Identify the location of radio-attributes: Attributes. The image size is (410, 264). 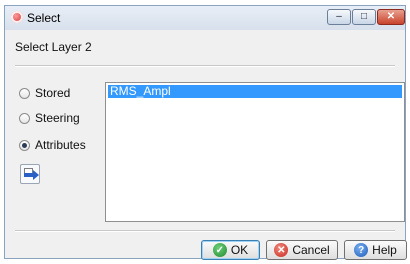
(52, 145).